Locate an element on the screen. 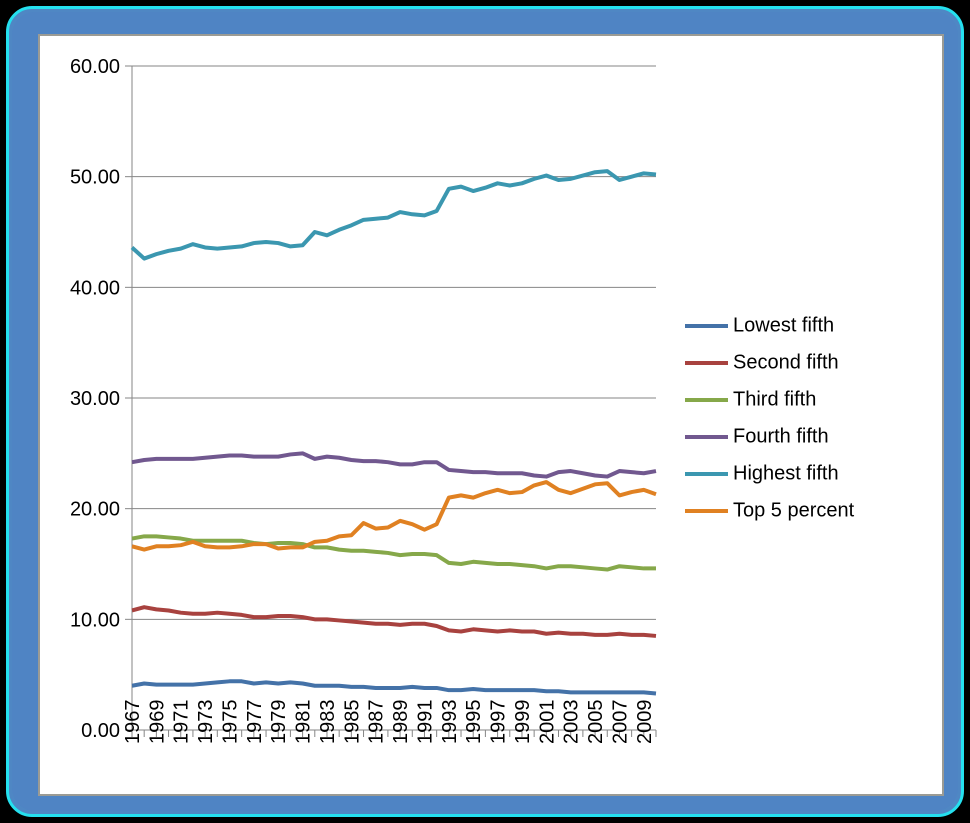 Image resolution: width=970 pixels, height=823 pixels. series-line-highest-fifth is located at coordinates (393, 215).